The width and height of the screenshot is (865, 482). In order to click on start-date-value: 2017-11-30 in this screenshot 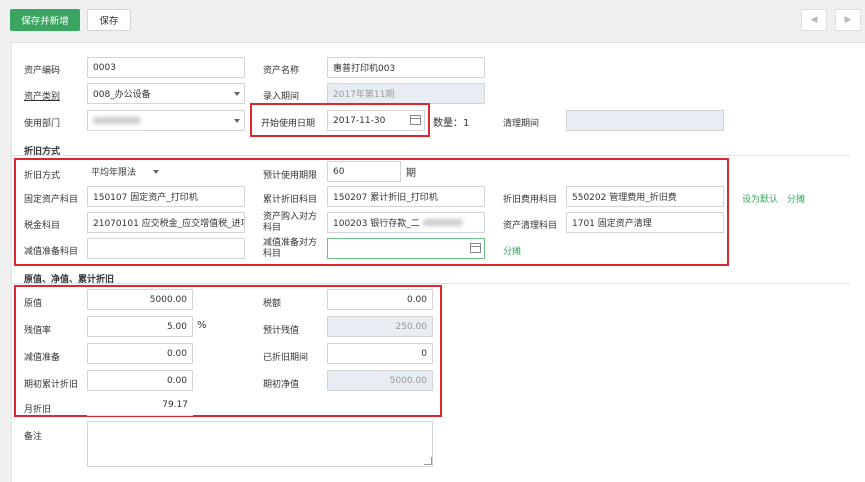, I will do `click(359, 120)`.